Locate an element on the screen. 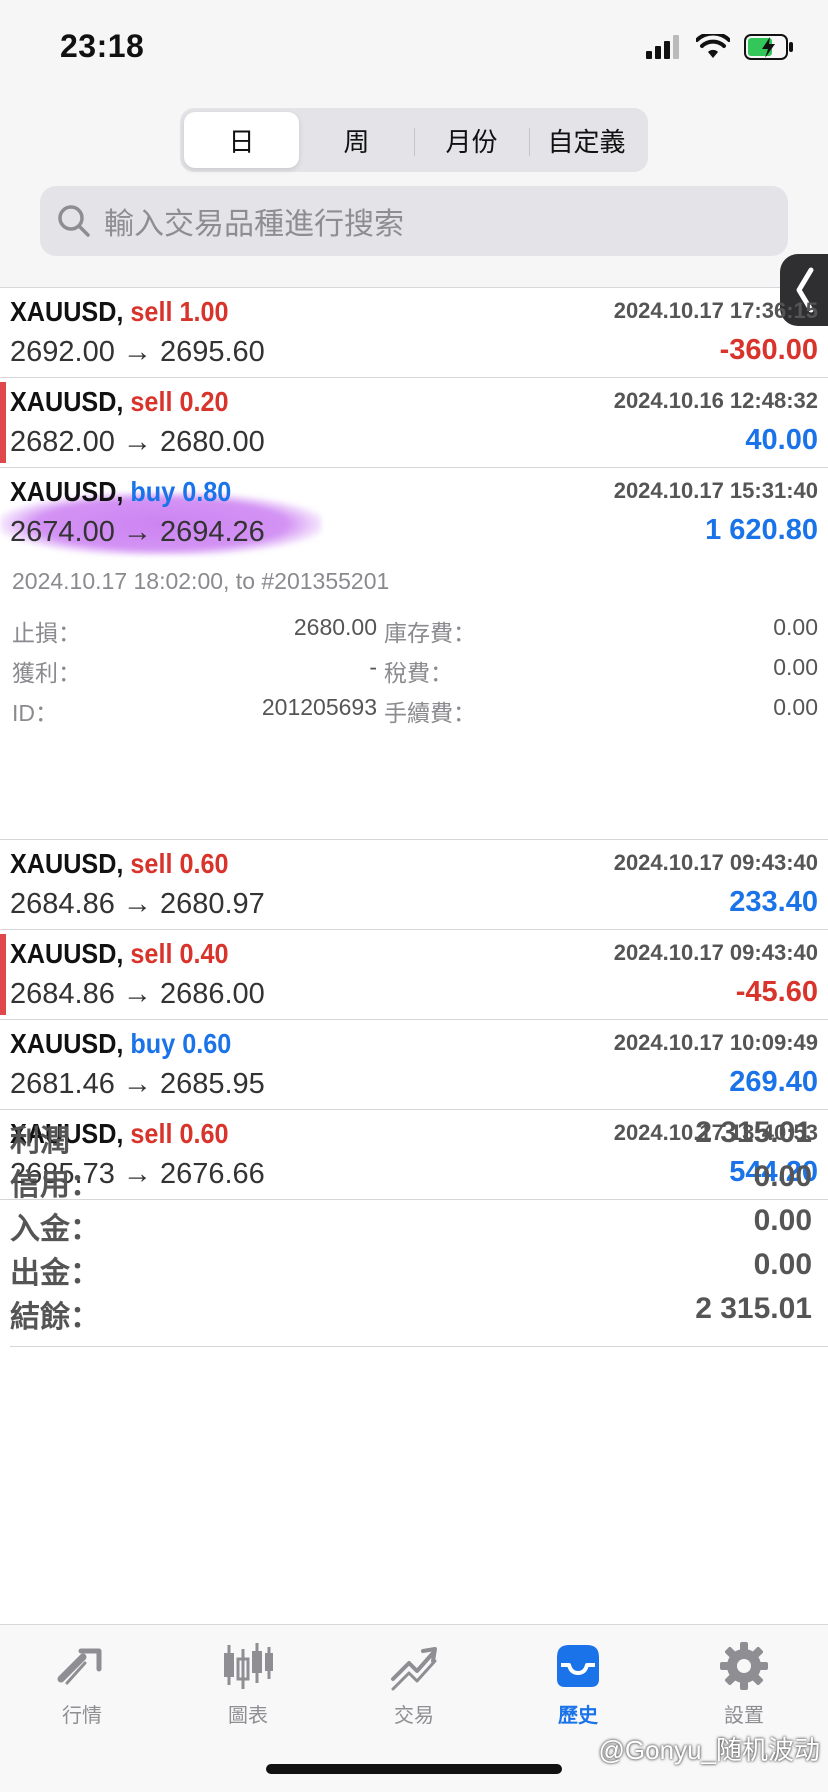 The width and height of the screenshot is (828, 1792). tab-quotes: 行情 is located at coordinates (82, 1689).